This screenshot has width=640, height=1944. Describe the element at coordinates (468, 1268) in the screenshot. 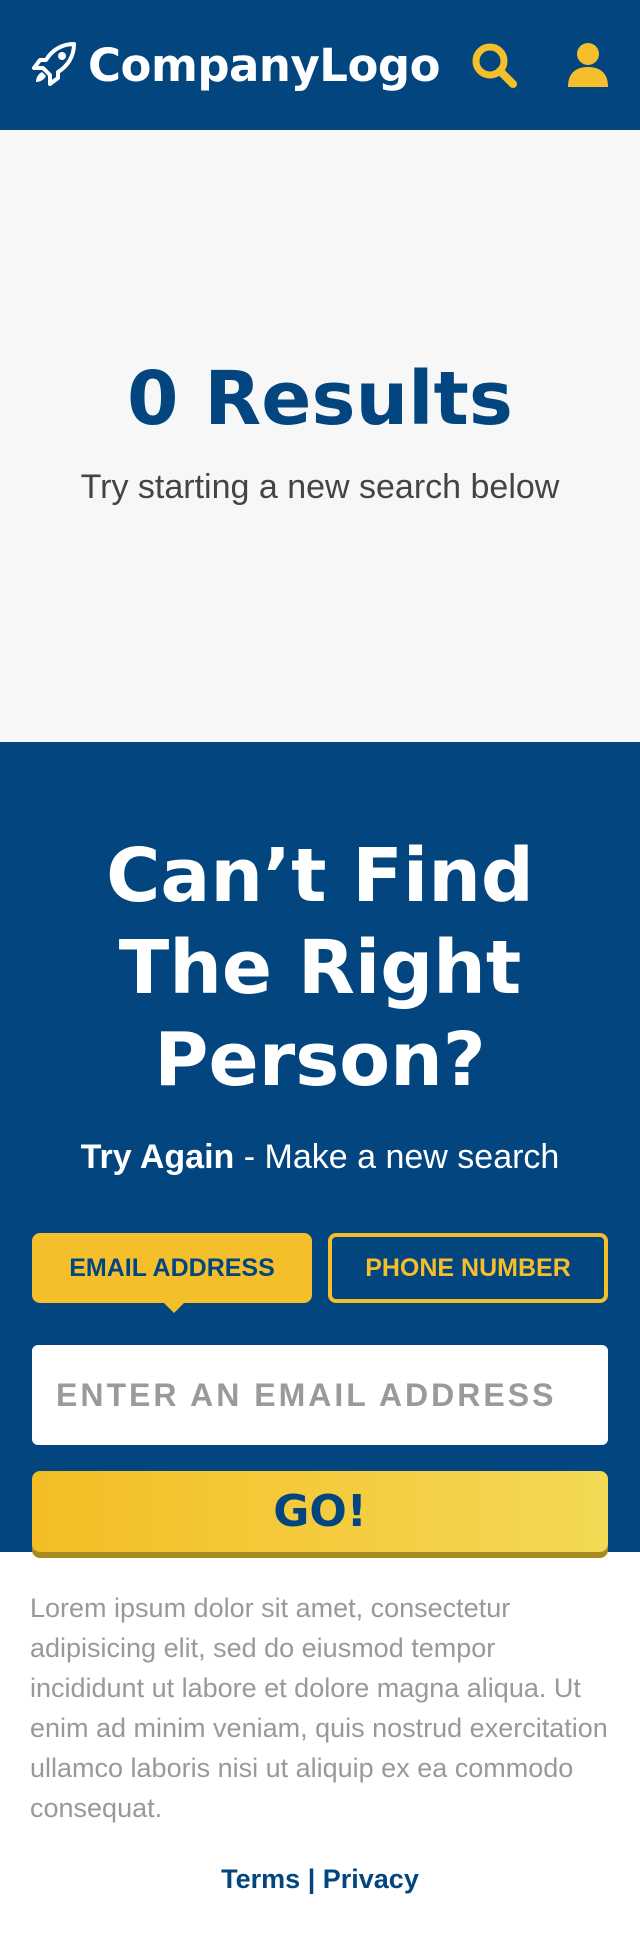

I see `tab-phone-number: PHONE NUMBER` at that location.